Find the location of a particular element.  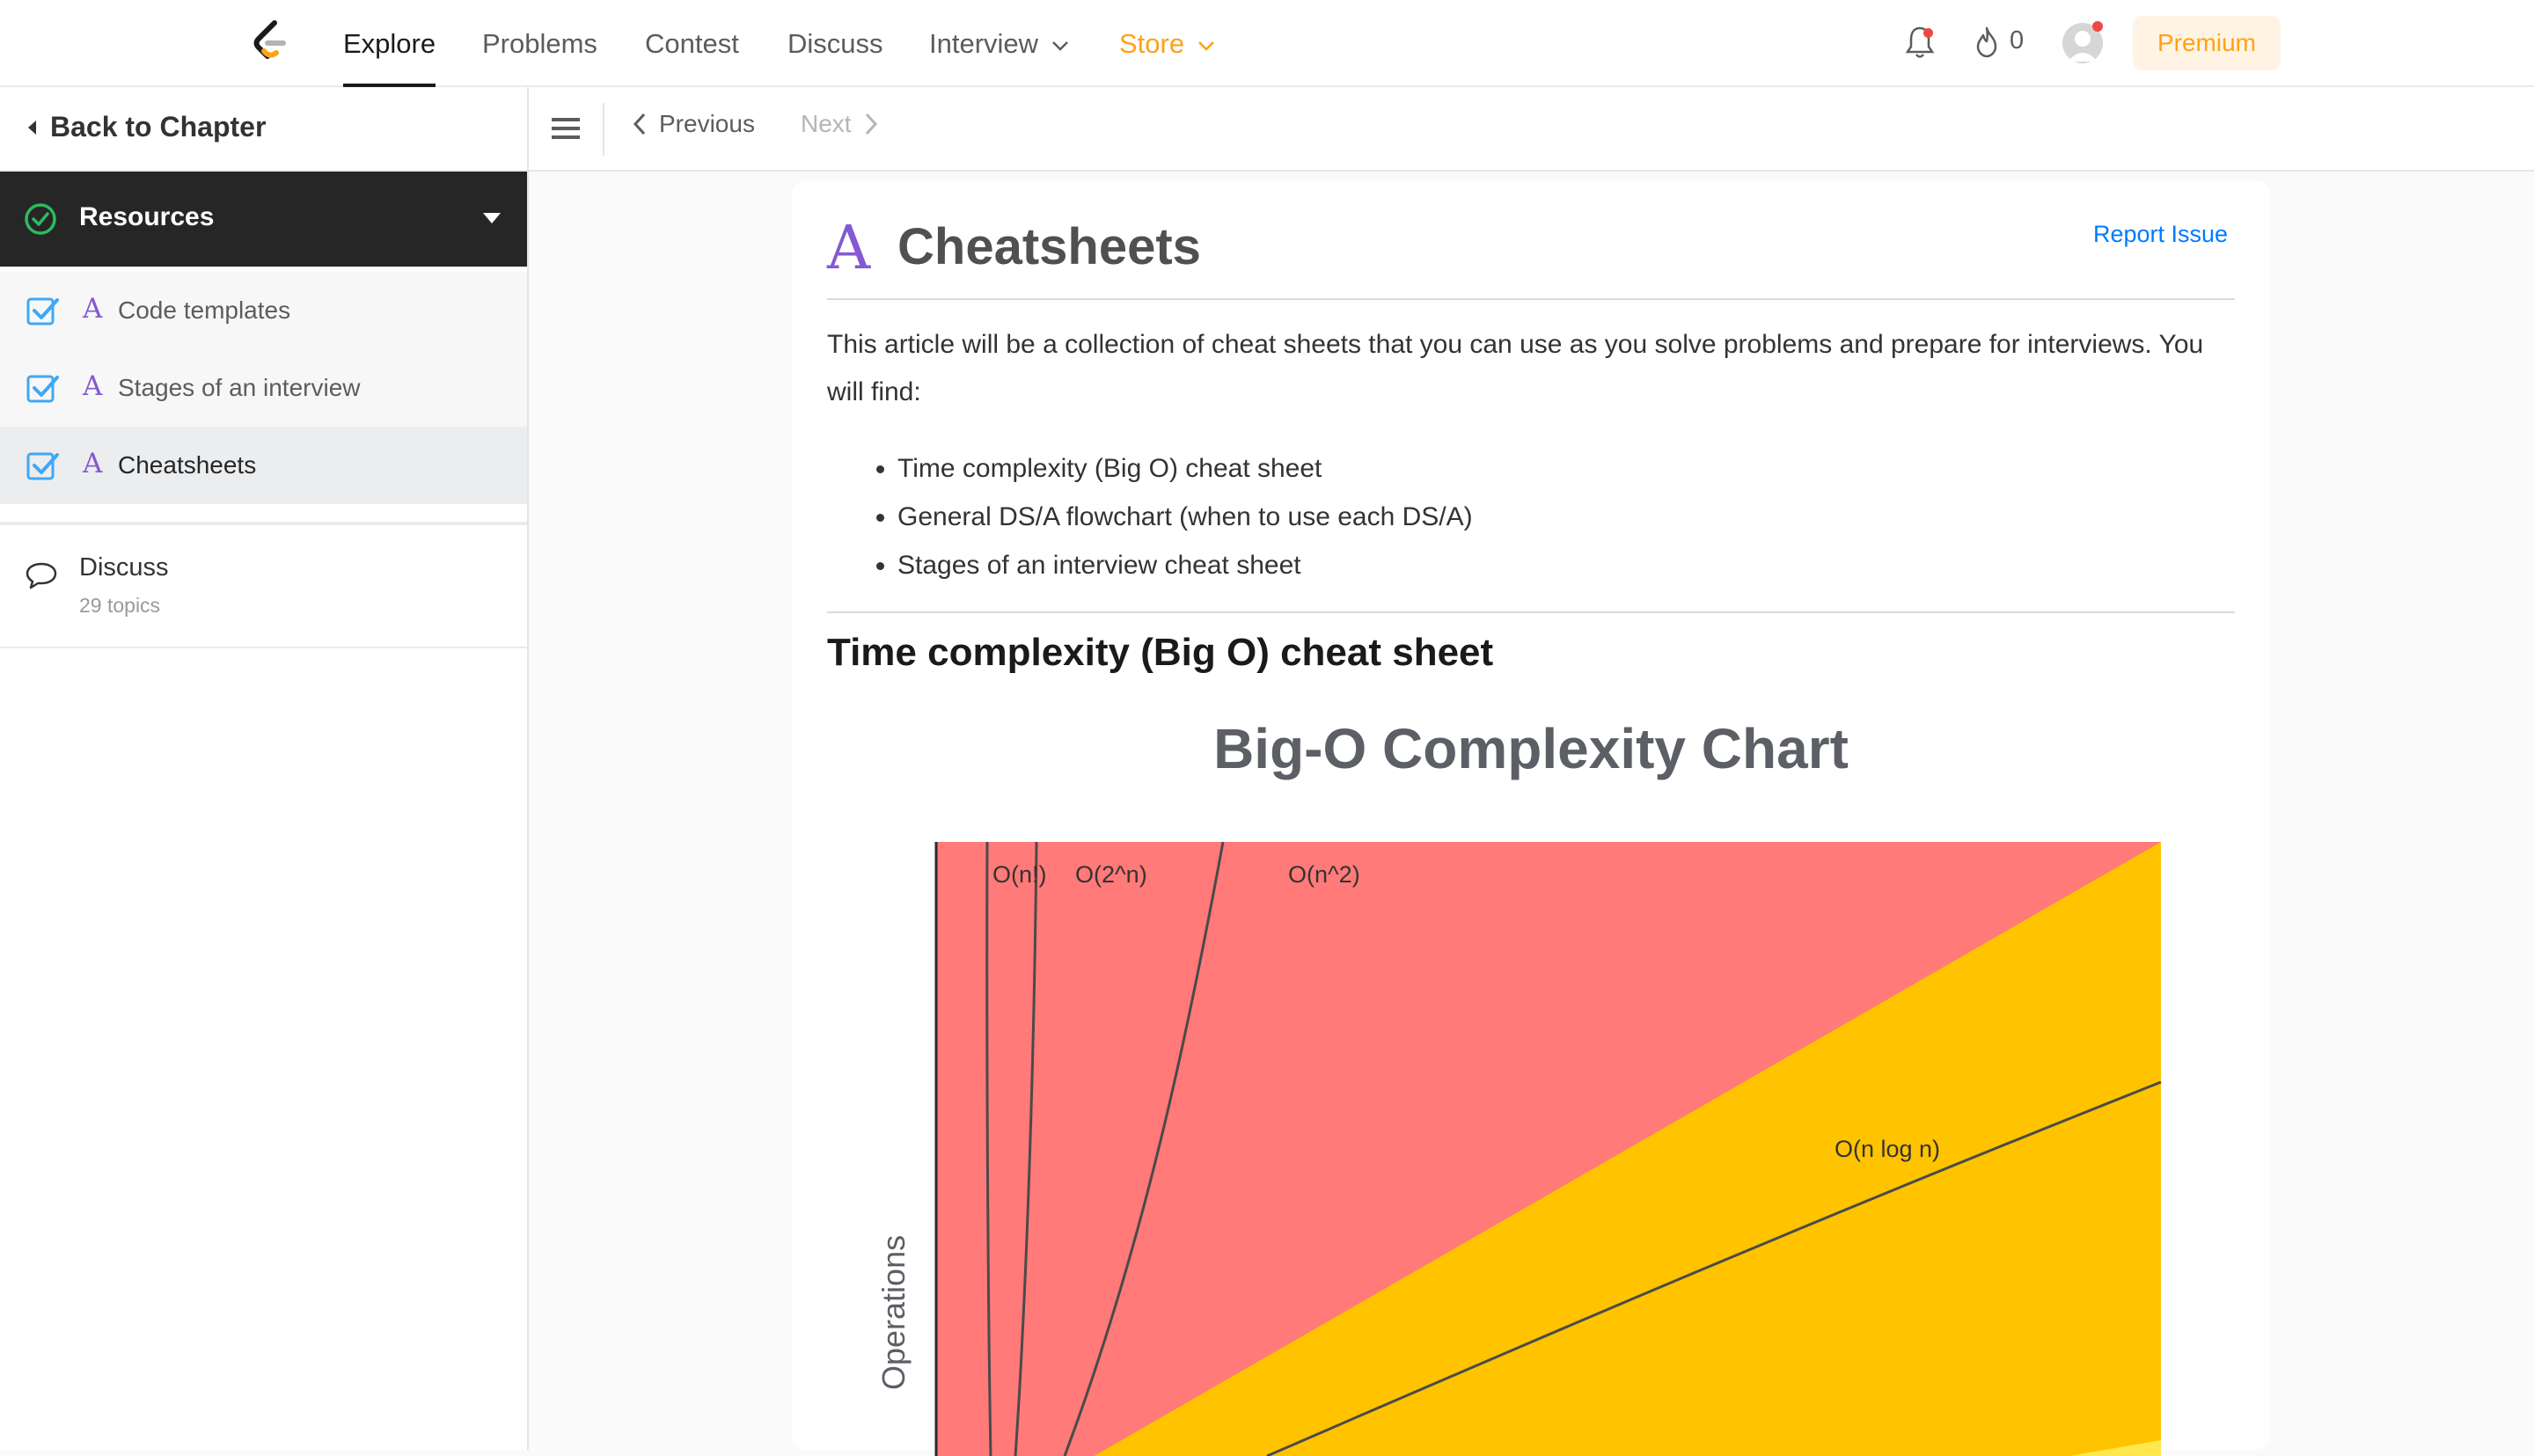

chapter-item-stages-of-an-interview: A Stages of an interview is located at coordinates (263, 388).